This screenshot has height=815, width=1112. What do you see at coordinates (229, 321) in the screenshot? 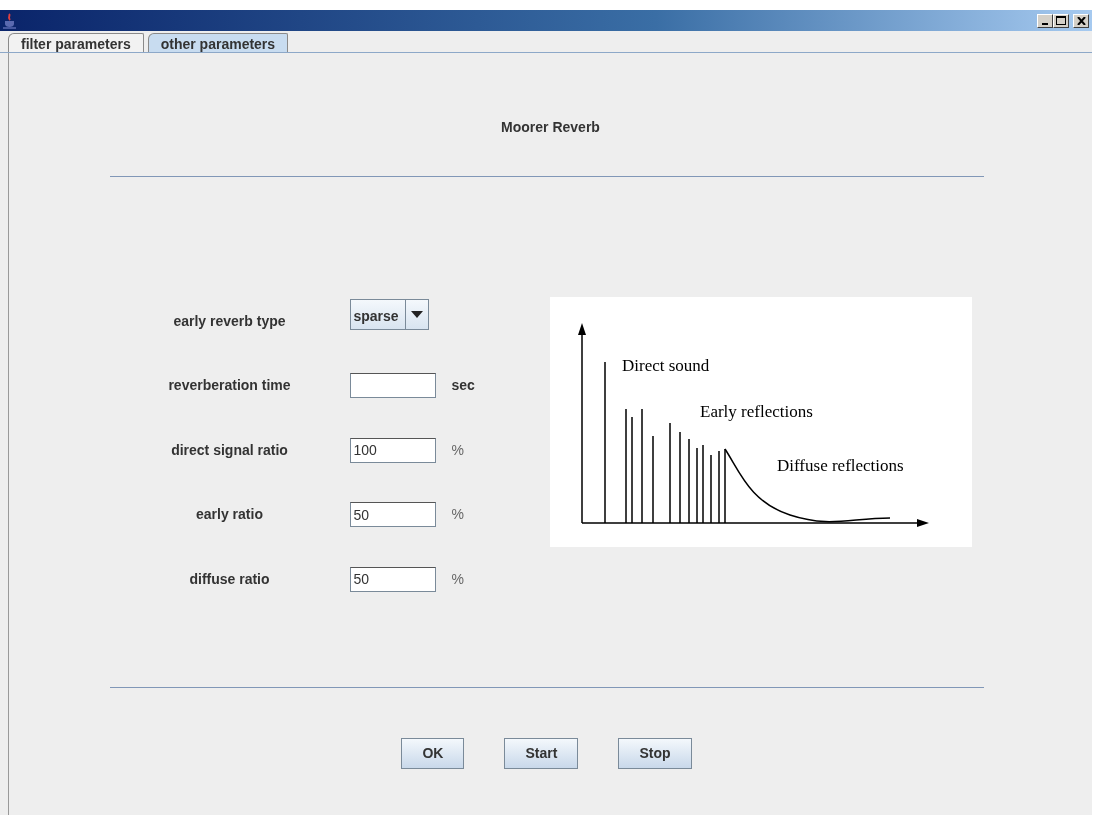
I see `field-label: early reverb type` at bounding box center [229, 321].